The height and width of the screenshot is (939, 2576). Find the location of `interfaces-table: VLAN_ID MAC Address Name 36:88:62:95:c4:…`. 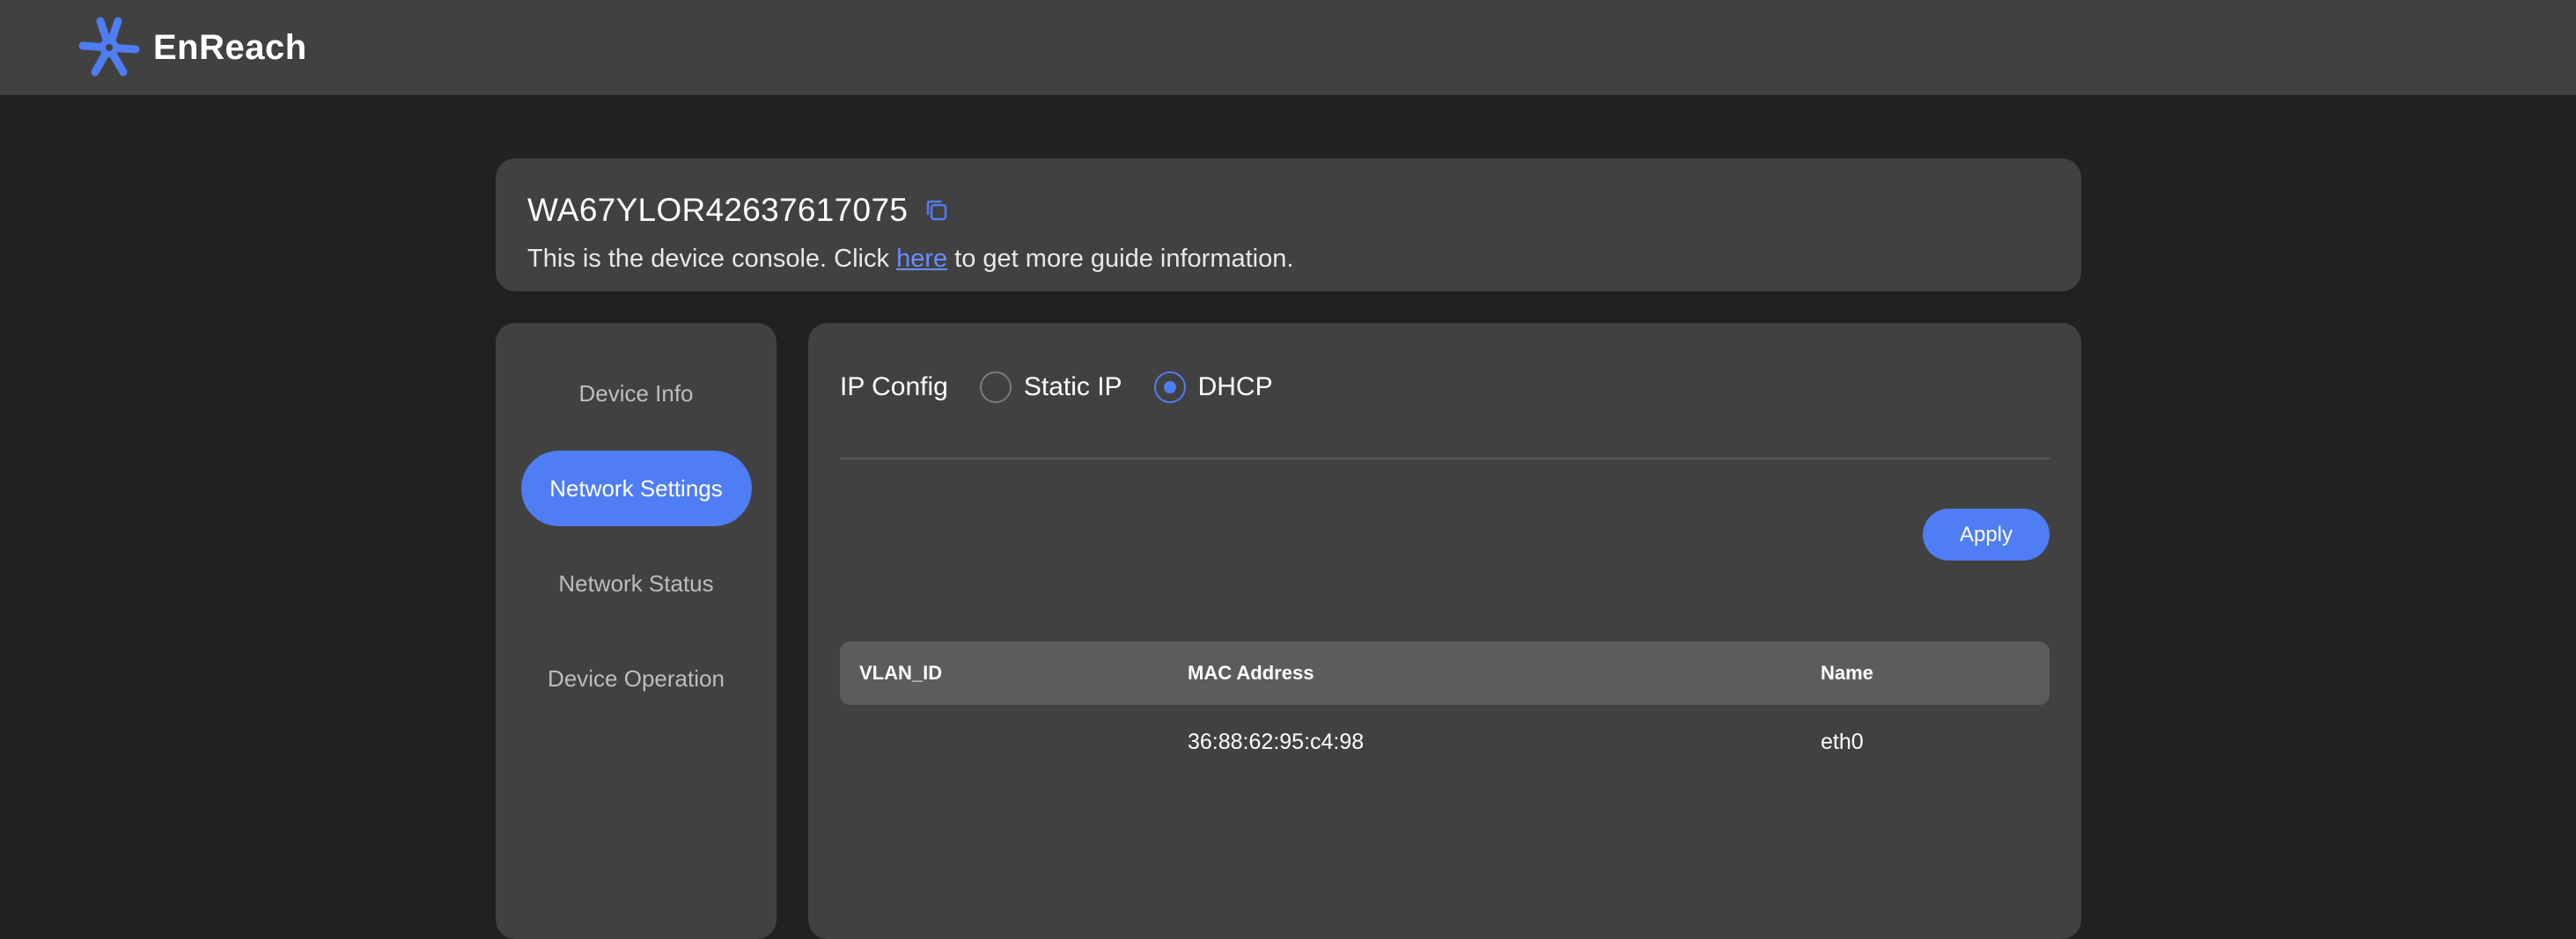

interfaces-table: VLAN_ID MAC Address Name 36:88:62:95:c4:… is located at coordinates (1445, 711).